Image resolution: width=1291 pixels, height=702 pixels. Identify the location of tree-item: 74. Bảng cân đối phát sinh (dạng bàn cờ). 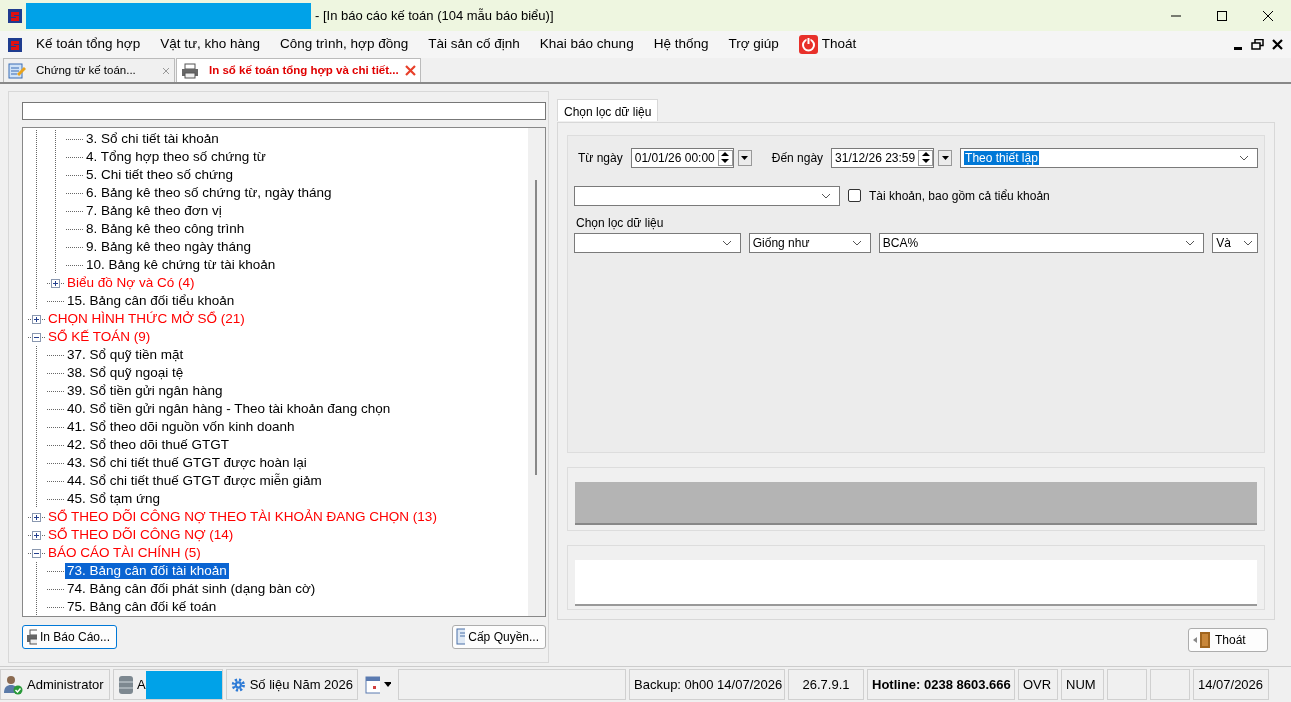
(191, 589).